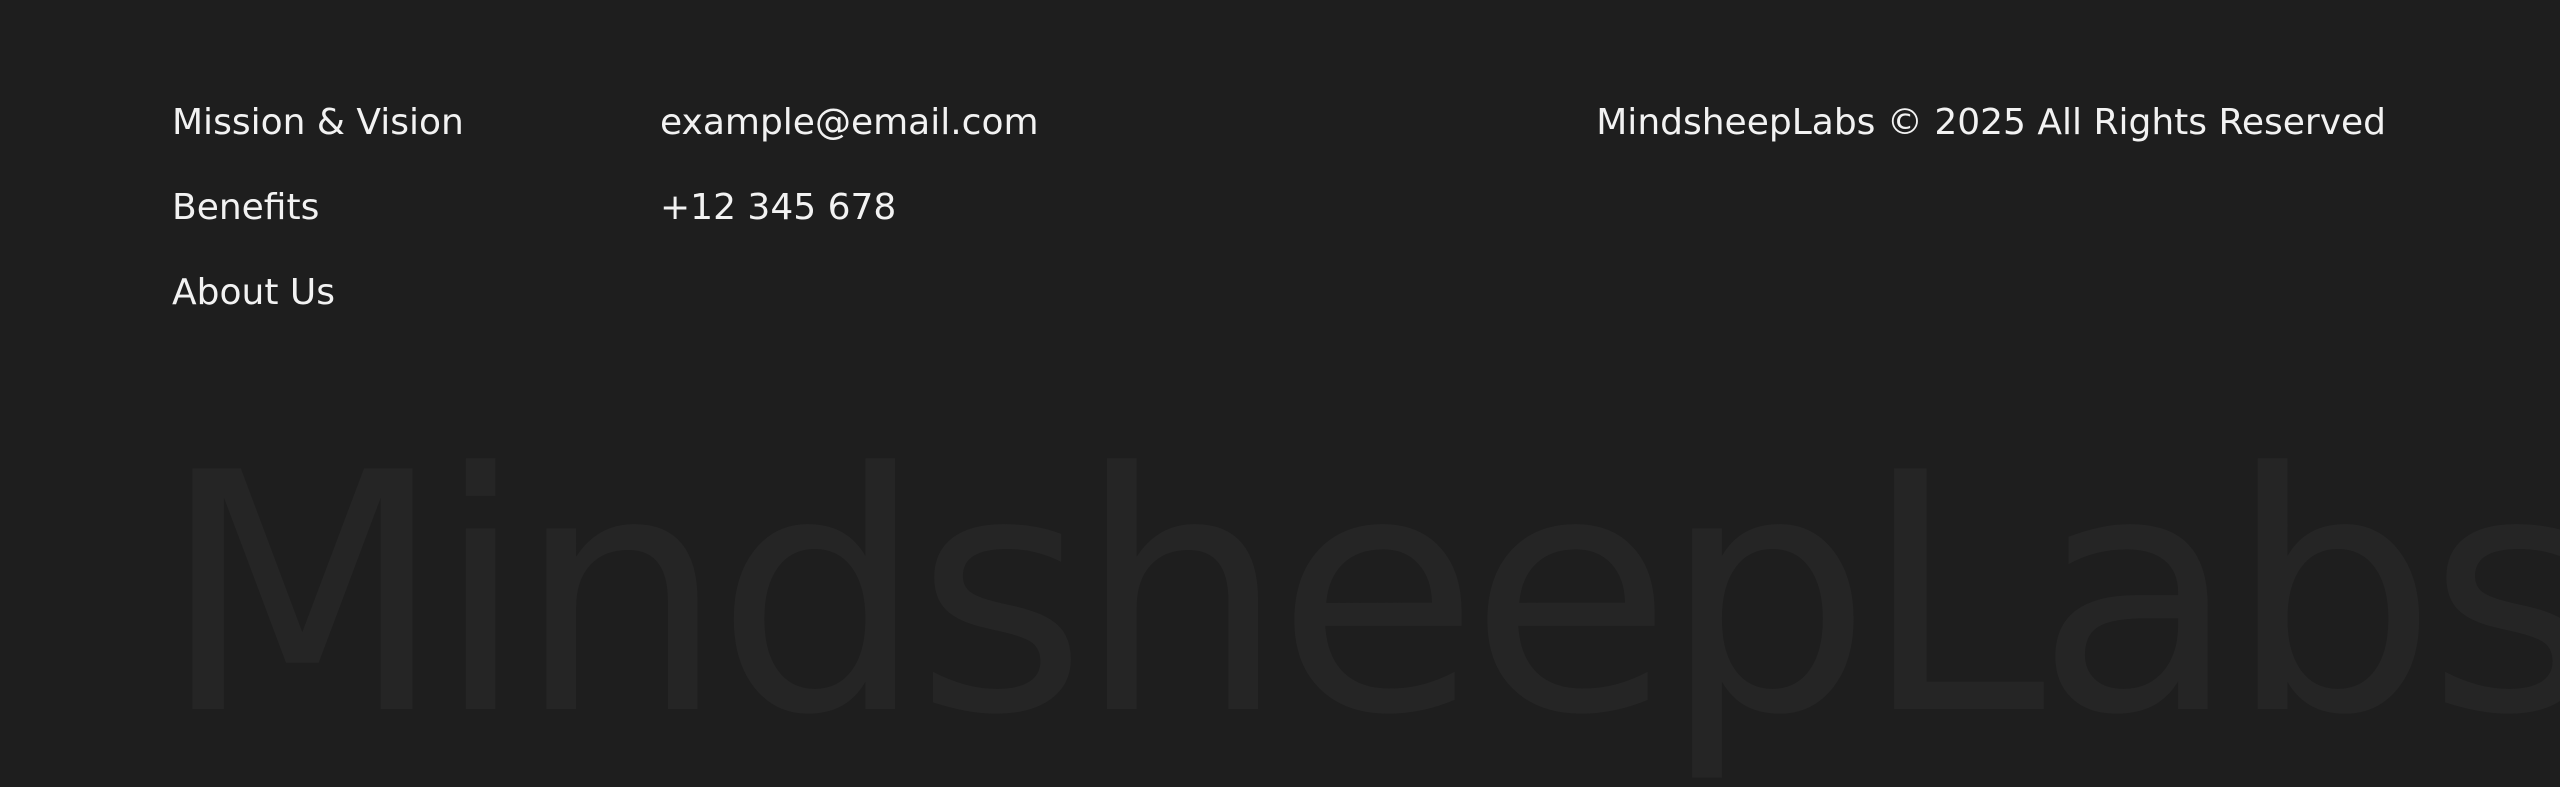 The image size is (2560, 787). I want to click on footer-link-mission-vision: Mission & Vision, so click(318, 123).